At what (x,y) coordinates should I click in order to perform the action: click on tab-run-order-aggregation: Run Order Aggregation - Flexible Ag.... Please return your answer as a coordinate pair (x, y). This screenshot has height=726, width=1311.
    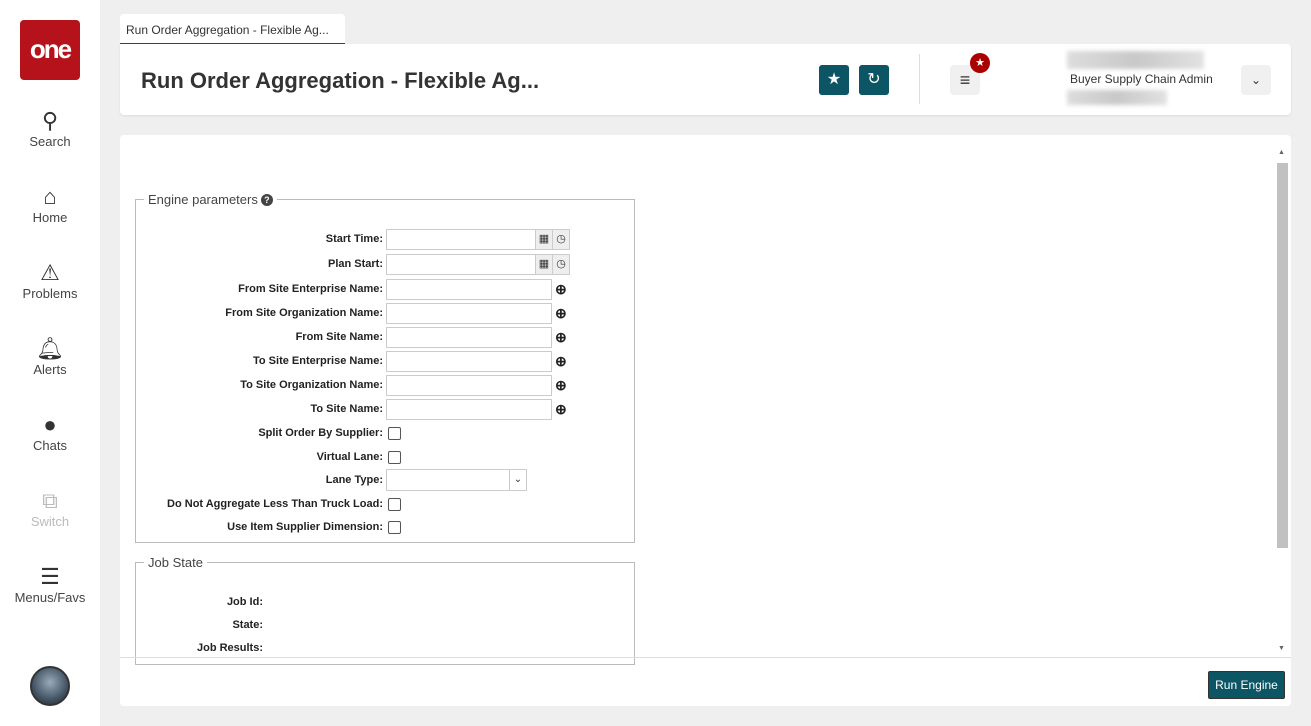
    Looking at the image, I should click on (232, 29).